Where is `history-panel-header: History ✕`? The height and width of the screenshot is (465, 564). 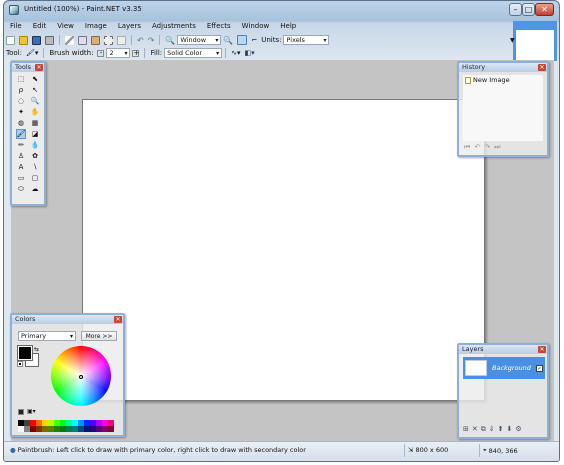 history-panel-header: History ✕ is located at coordinates (503, 67).